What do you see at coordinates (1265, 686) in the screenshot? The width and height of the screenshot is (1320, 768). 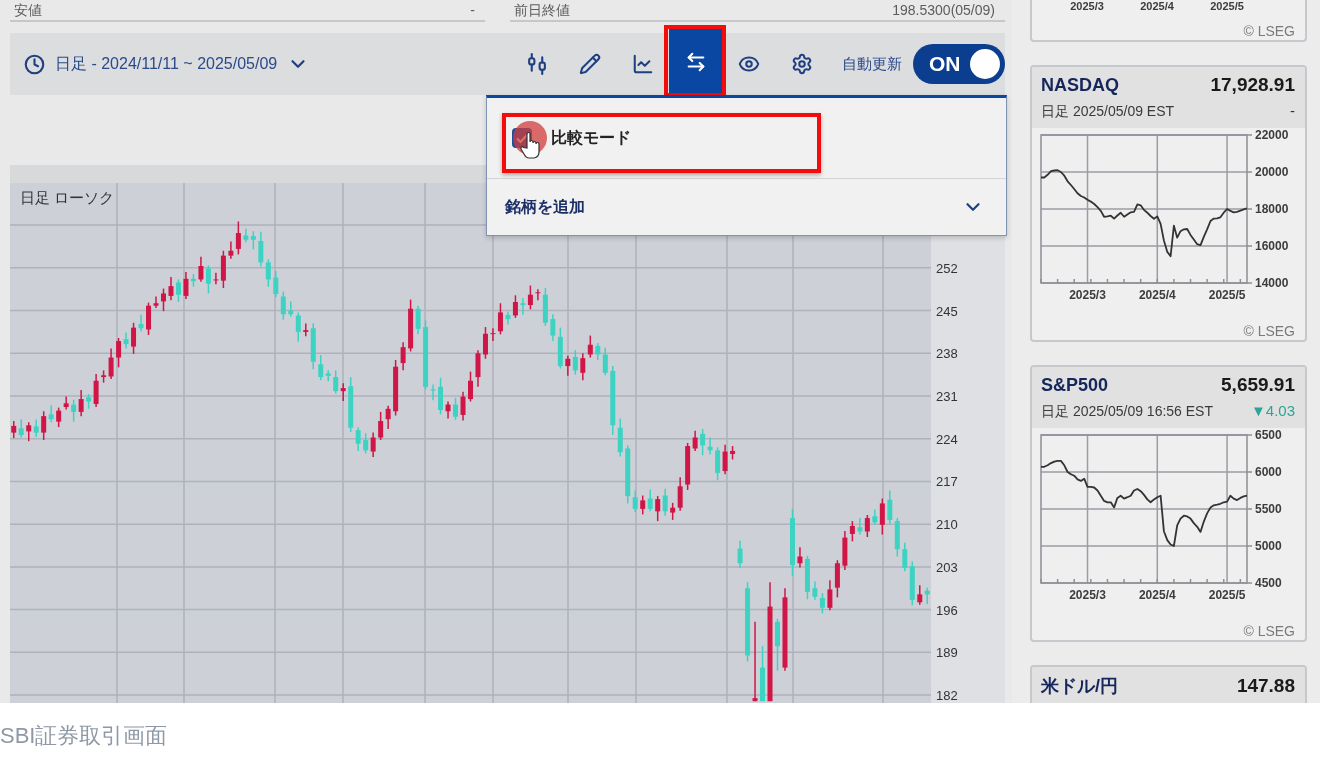 I see `index-price: 147.88` at bounding box center [1265, 686].